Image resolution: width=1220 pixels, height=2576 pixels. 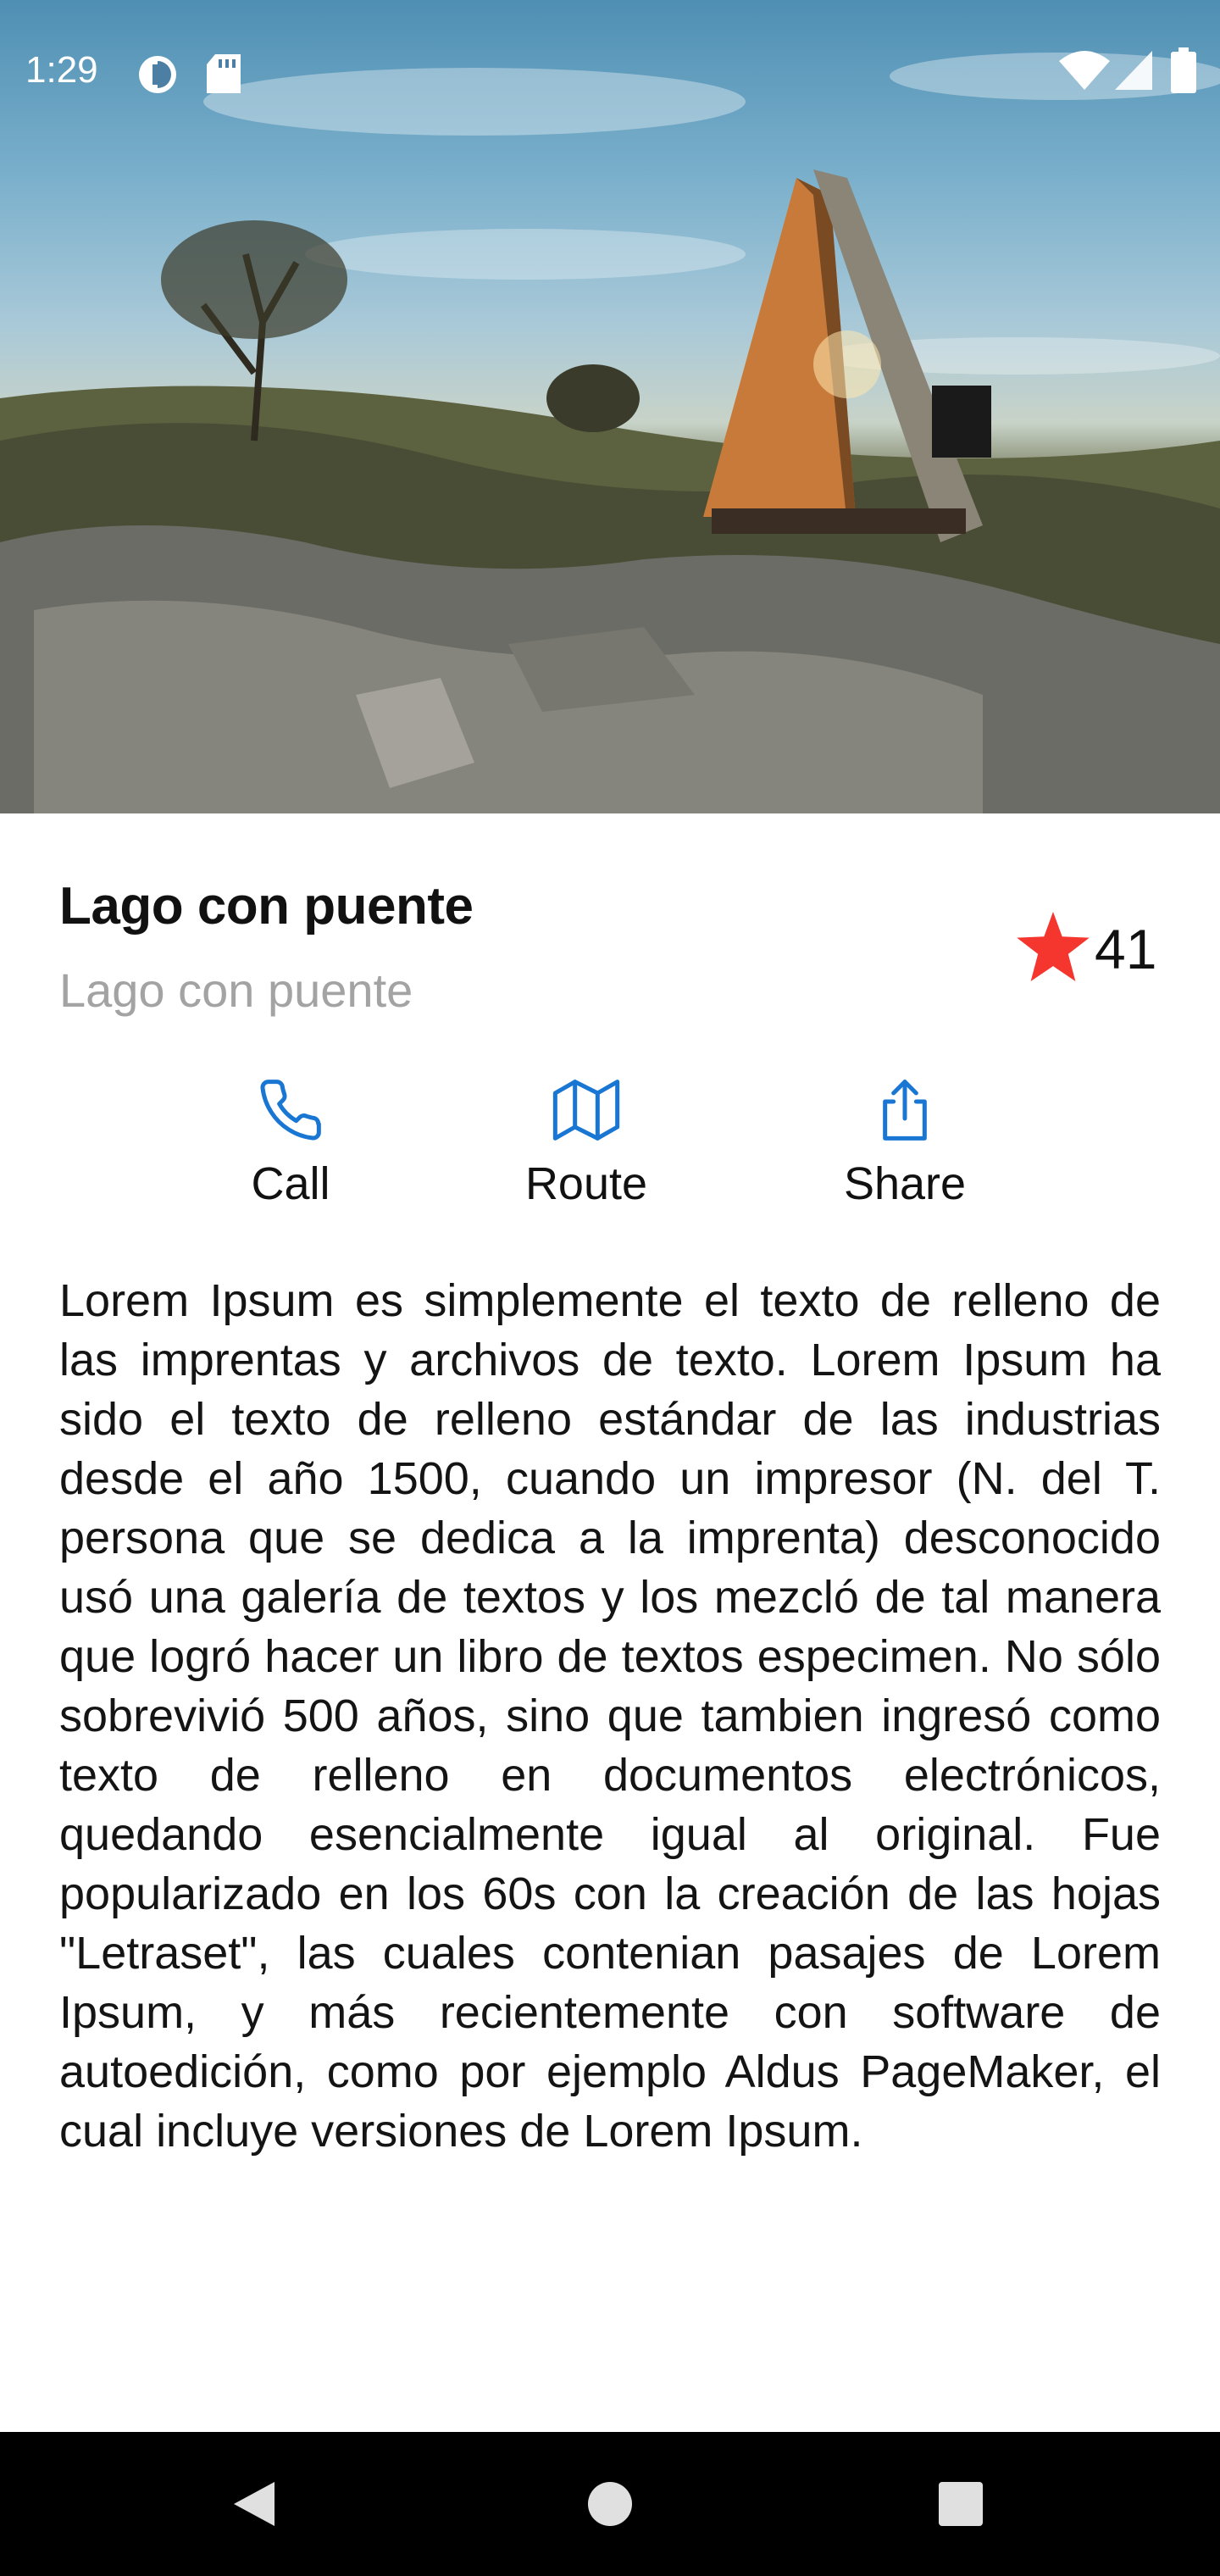 What do you see at coordinates (1133, 72) in the screenshot?
I see `cellular-signal-icon` at bounding box center [1133, 72].